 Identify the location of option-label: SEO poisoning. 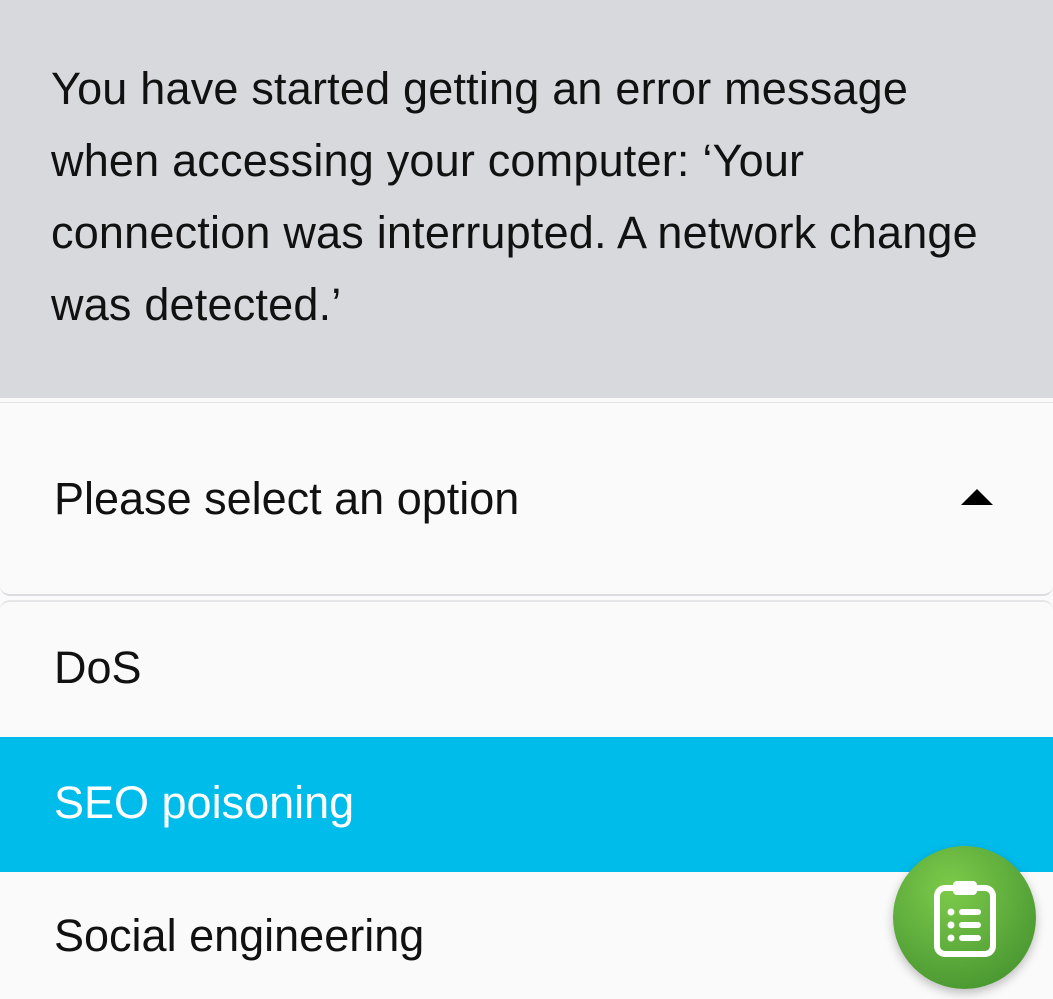
(204, 802).